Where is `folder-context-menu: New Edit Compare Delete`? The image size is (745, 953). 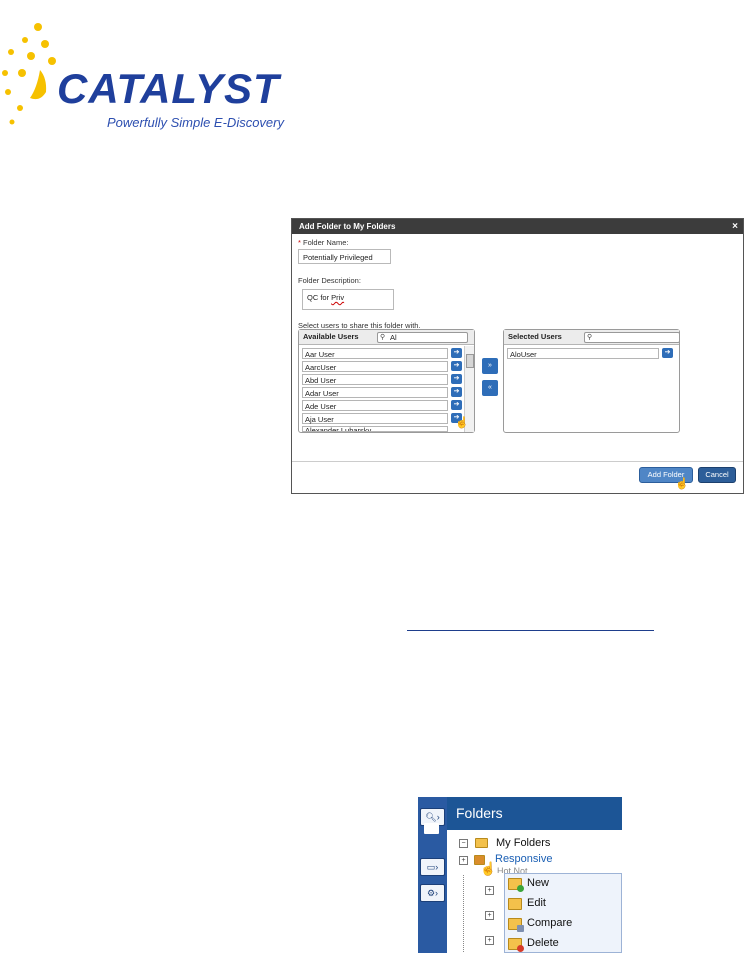 folder-context-menu: New Edit Compare Delete is located at coordinates (563, 913).